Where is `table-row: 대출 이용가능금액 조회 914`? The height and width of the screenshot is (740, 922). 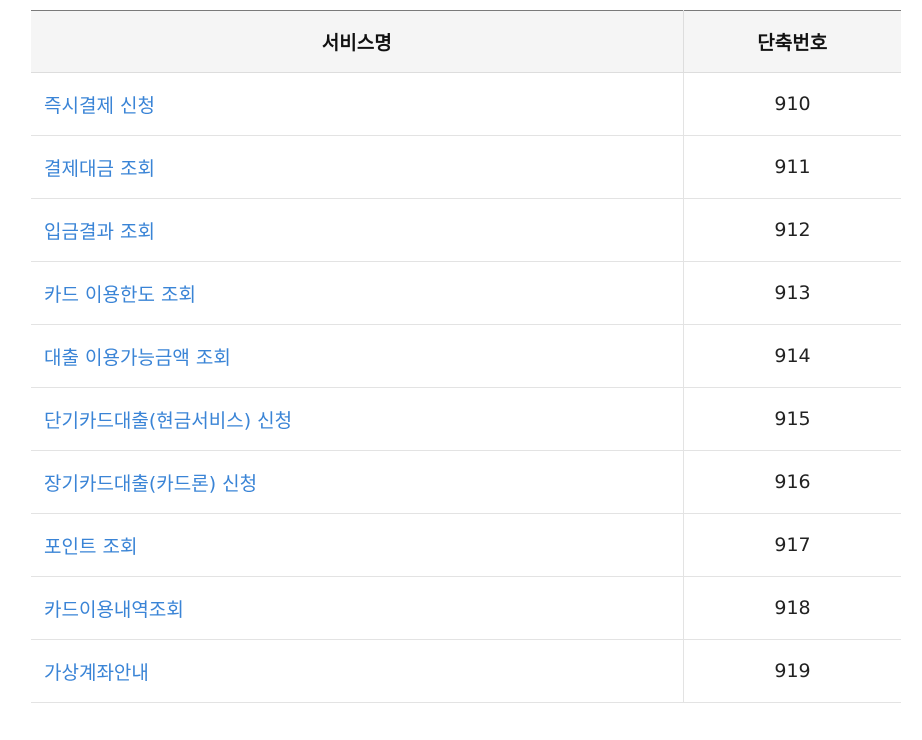
table-row: 대출 이용가능금액 조회 914 is located at coordinates (466, 356).